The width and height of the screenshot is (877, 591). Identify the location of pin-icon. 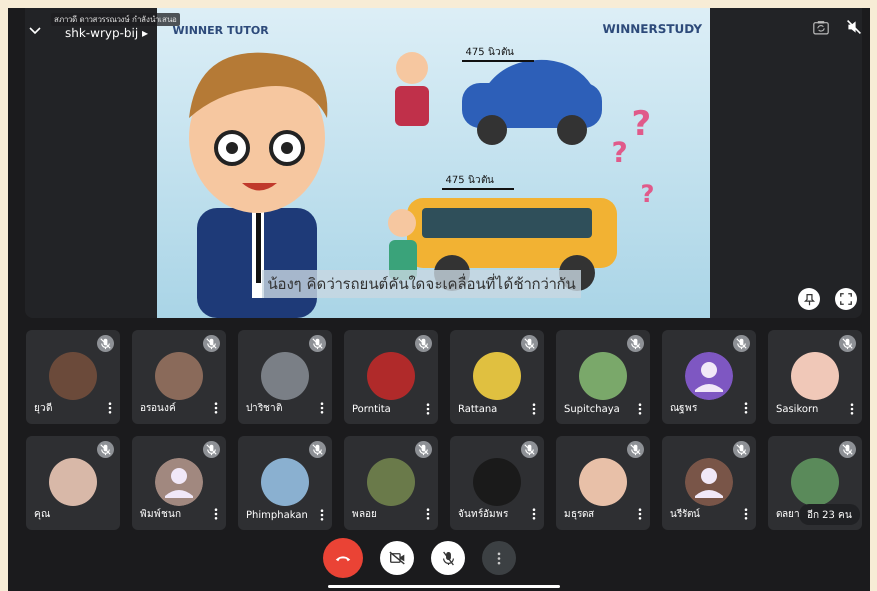
(809, 299).